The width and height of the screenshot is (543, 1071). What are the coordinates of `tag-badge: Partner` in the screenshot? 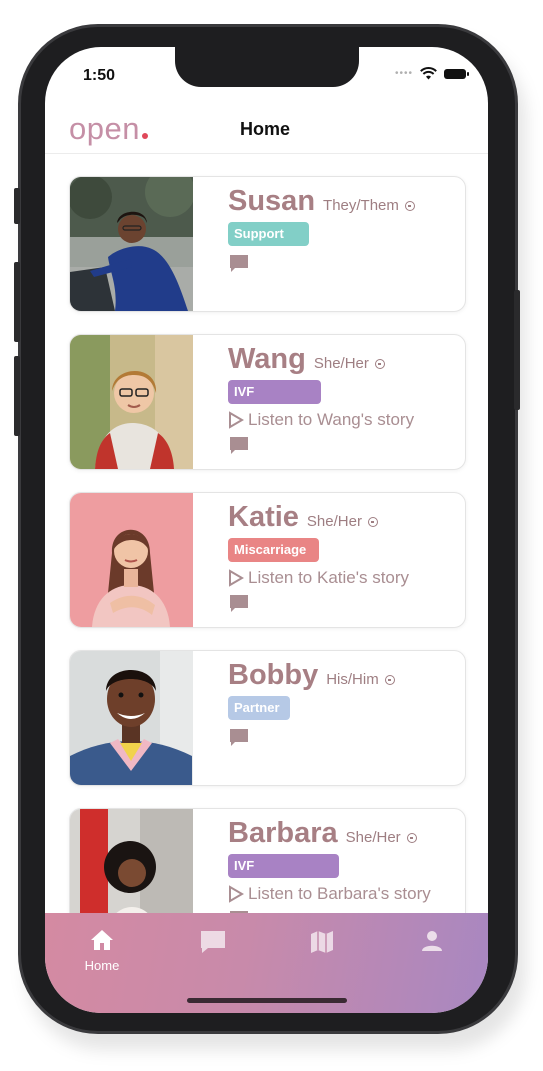 It's located at (259, 708).